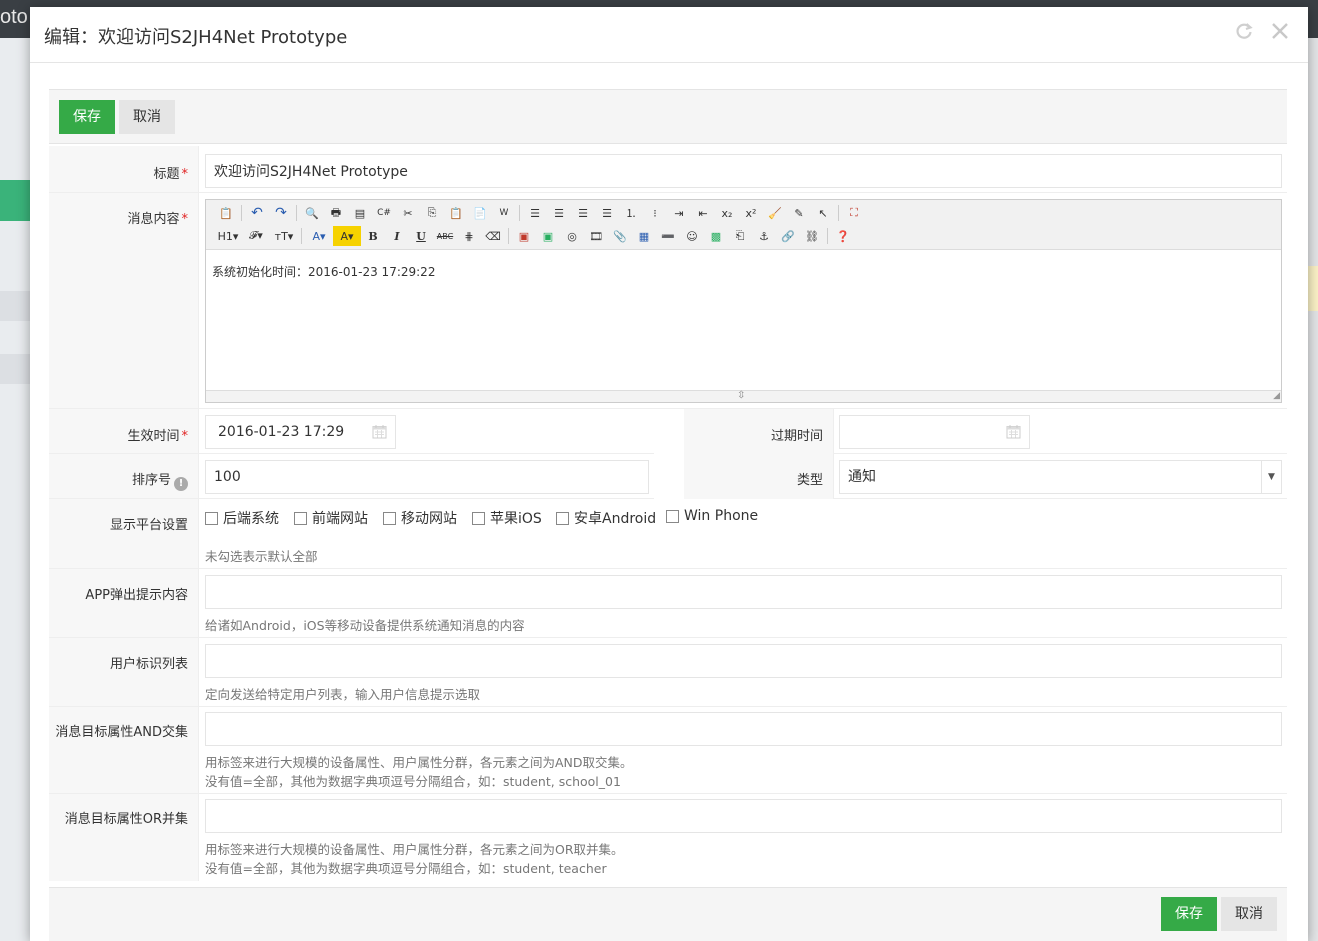 The image size is (1318, 941). Describe the element at coordinates (151, 480) in the screenshot. I see `order-label-text: 排序号` at that location.